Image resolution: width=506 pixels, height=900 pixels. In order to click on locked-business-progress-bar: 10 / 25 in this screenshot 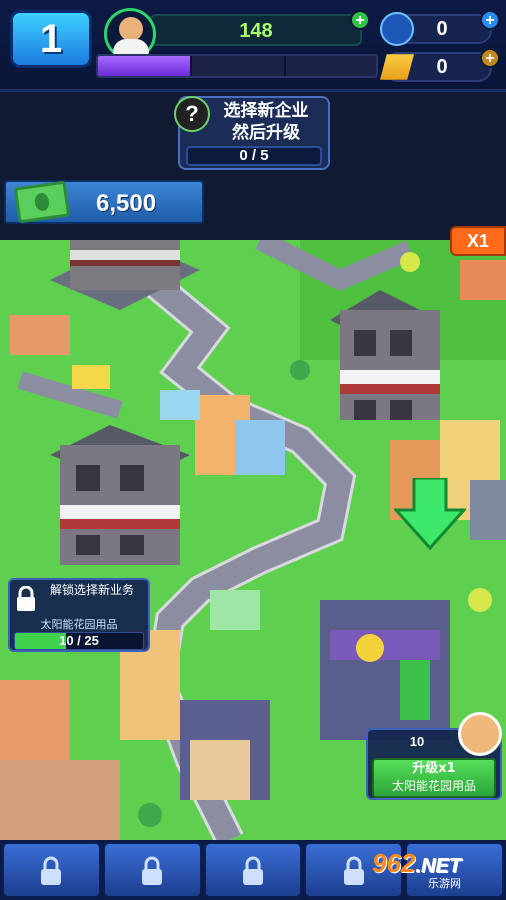, I will do `click(79, 641)`.